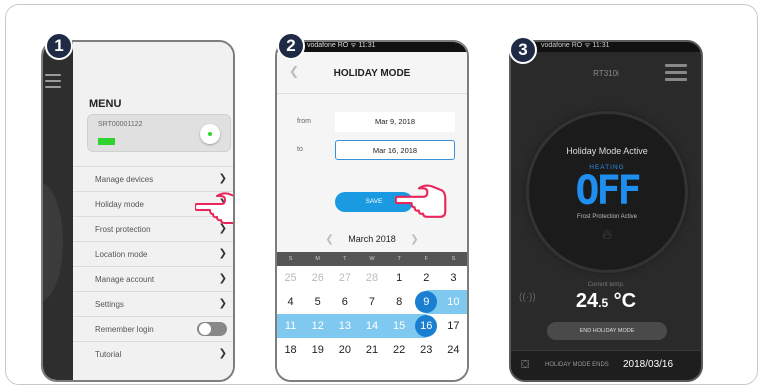 The image size is (764, 389). I want to click on suitcase-icon: ⛋, so click(525, 365).